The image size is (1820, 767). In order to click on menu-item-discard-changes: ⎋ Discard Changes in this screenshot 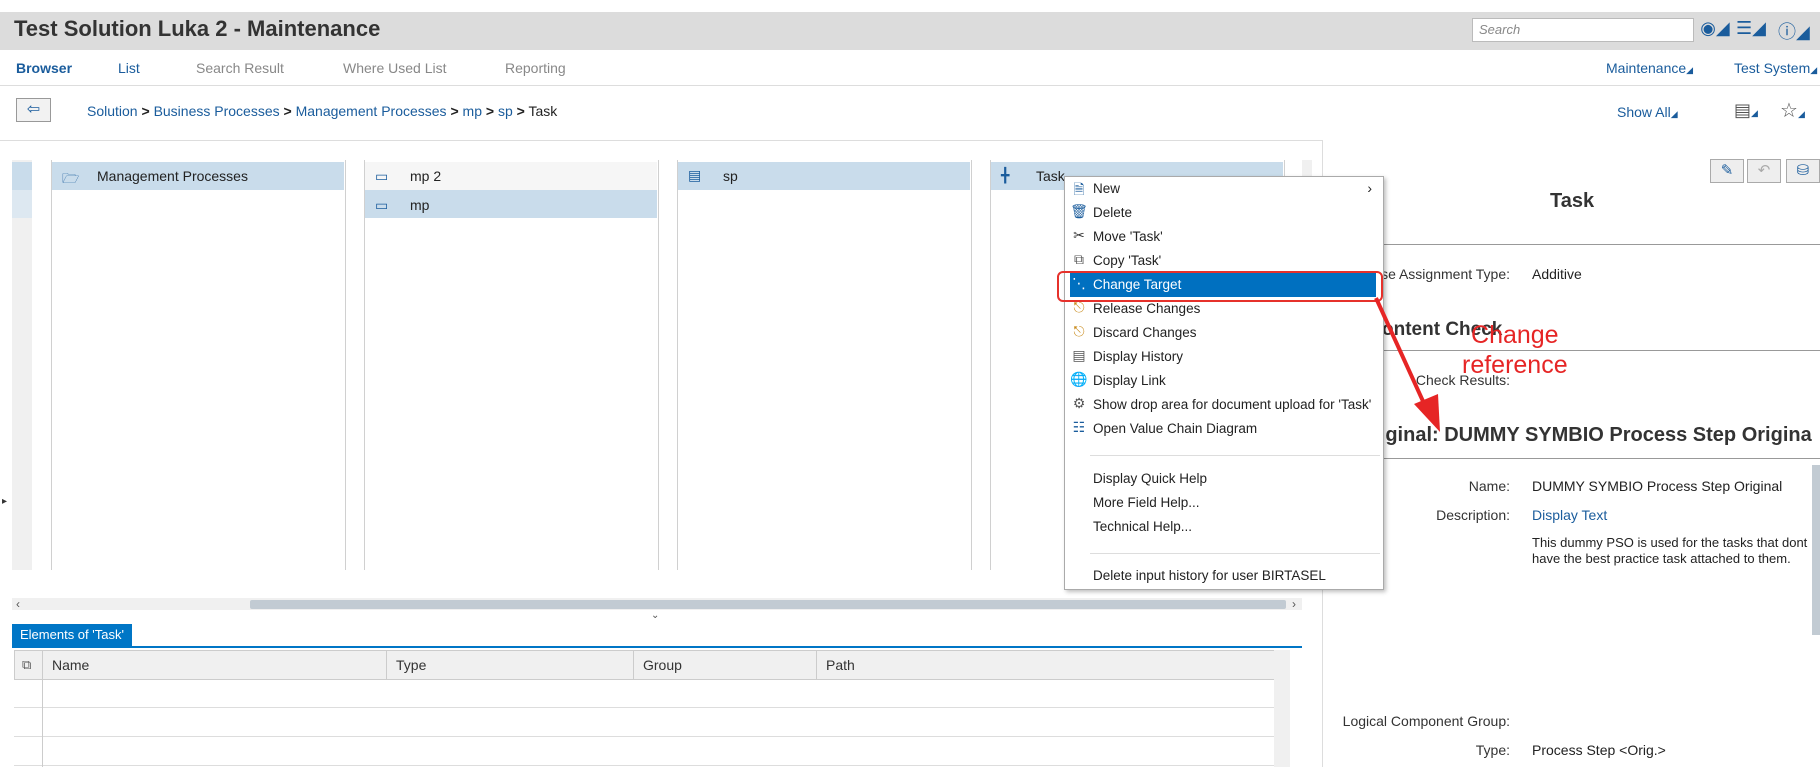, I will do `click(1223, 333)`.